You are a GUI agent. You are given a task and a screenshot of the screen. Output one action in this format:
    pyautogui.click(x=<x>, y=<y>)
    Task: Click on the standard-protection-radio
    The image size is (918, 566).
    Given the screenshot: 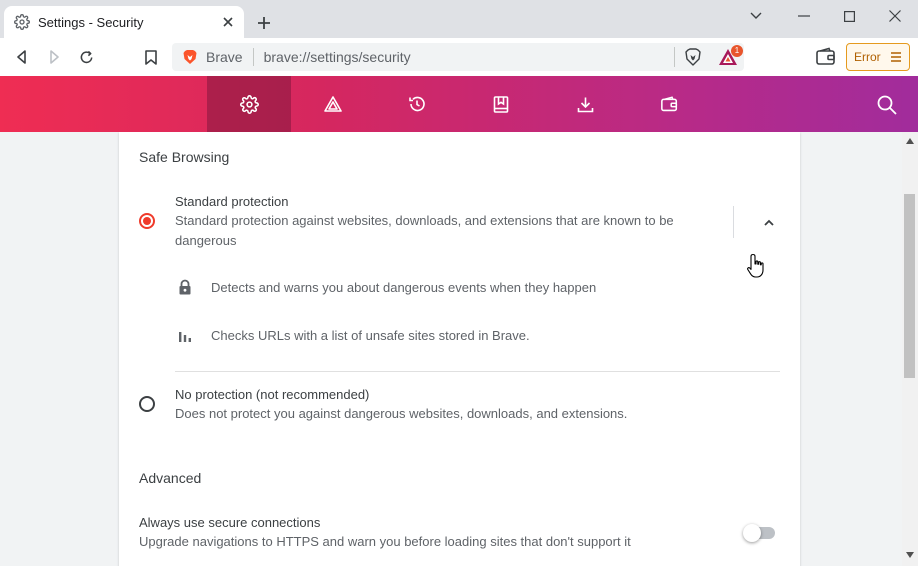 What is the action you would take?
    pyautogui.click(x=147, y=221)
    